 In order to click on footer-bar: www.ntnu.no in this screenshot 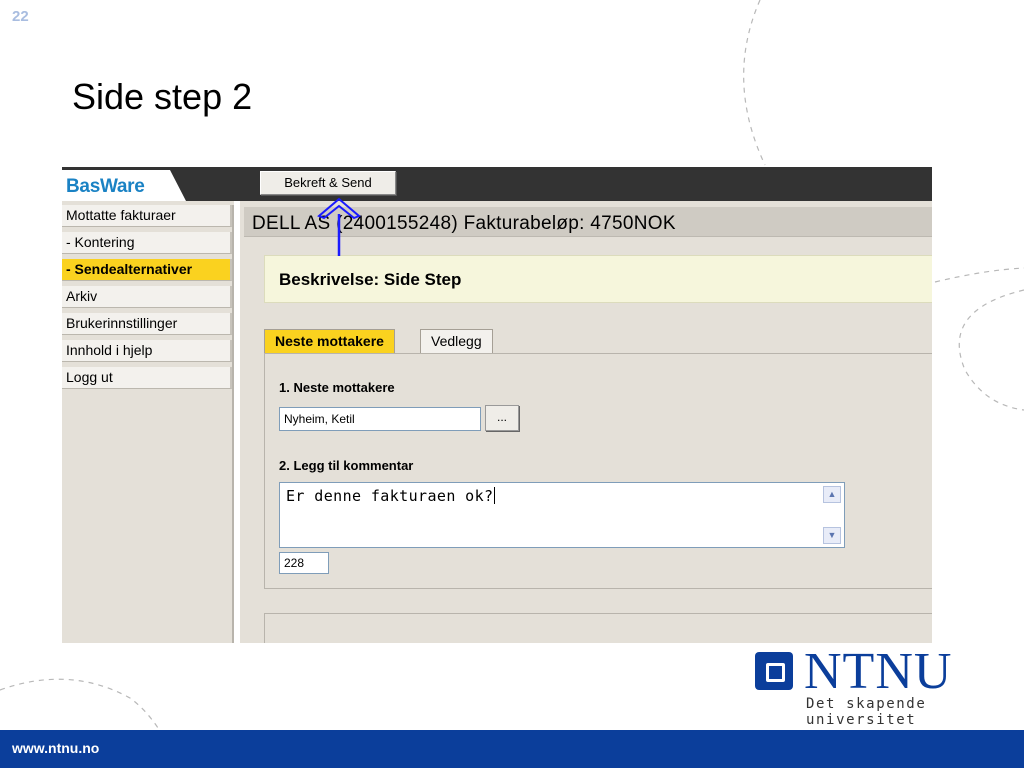, I will do `click(512, 749)`.